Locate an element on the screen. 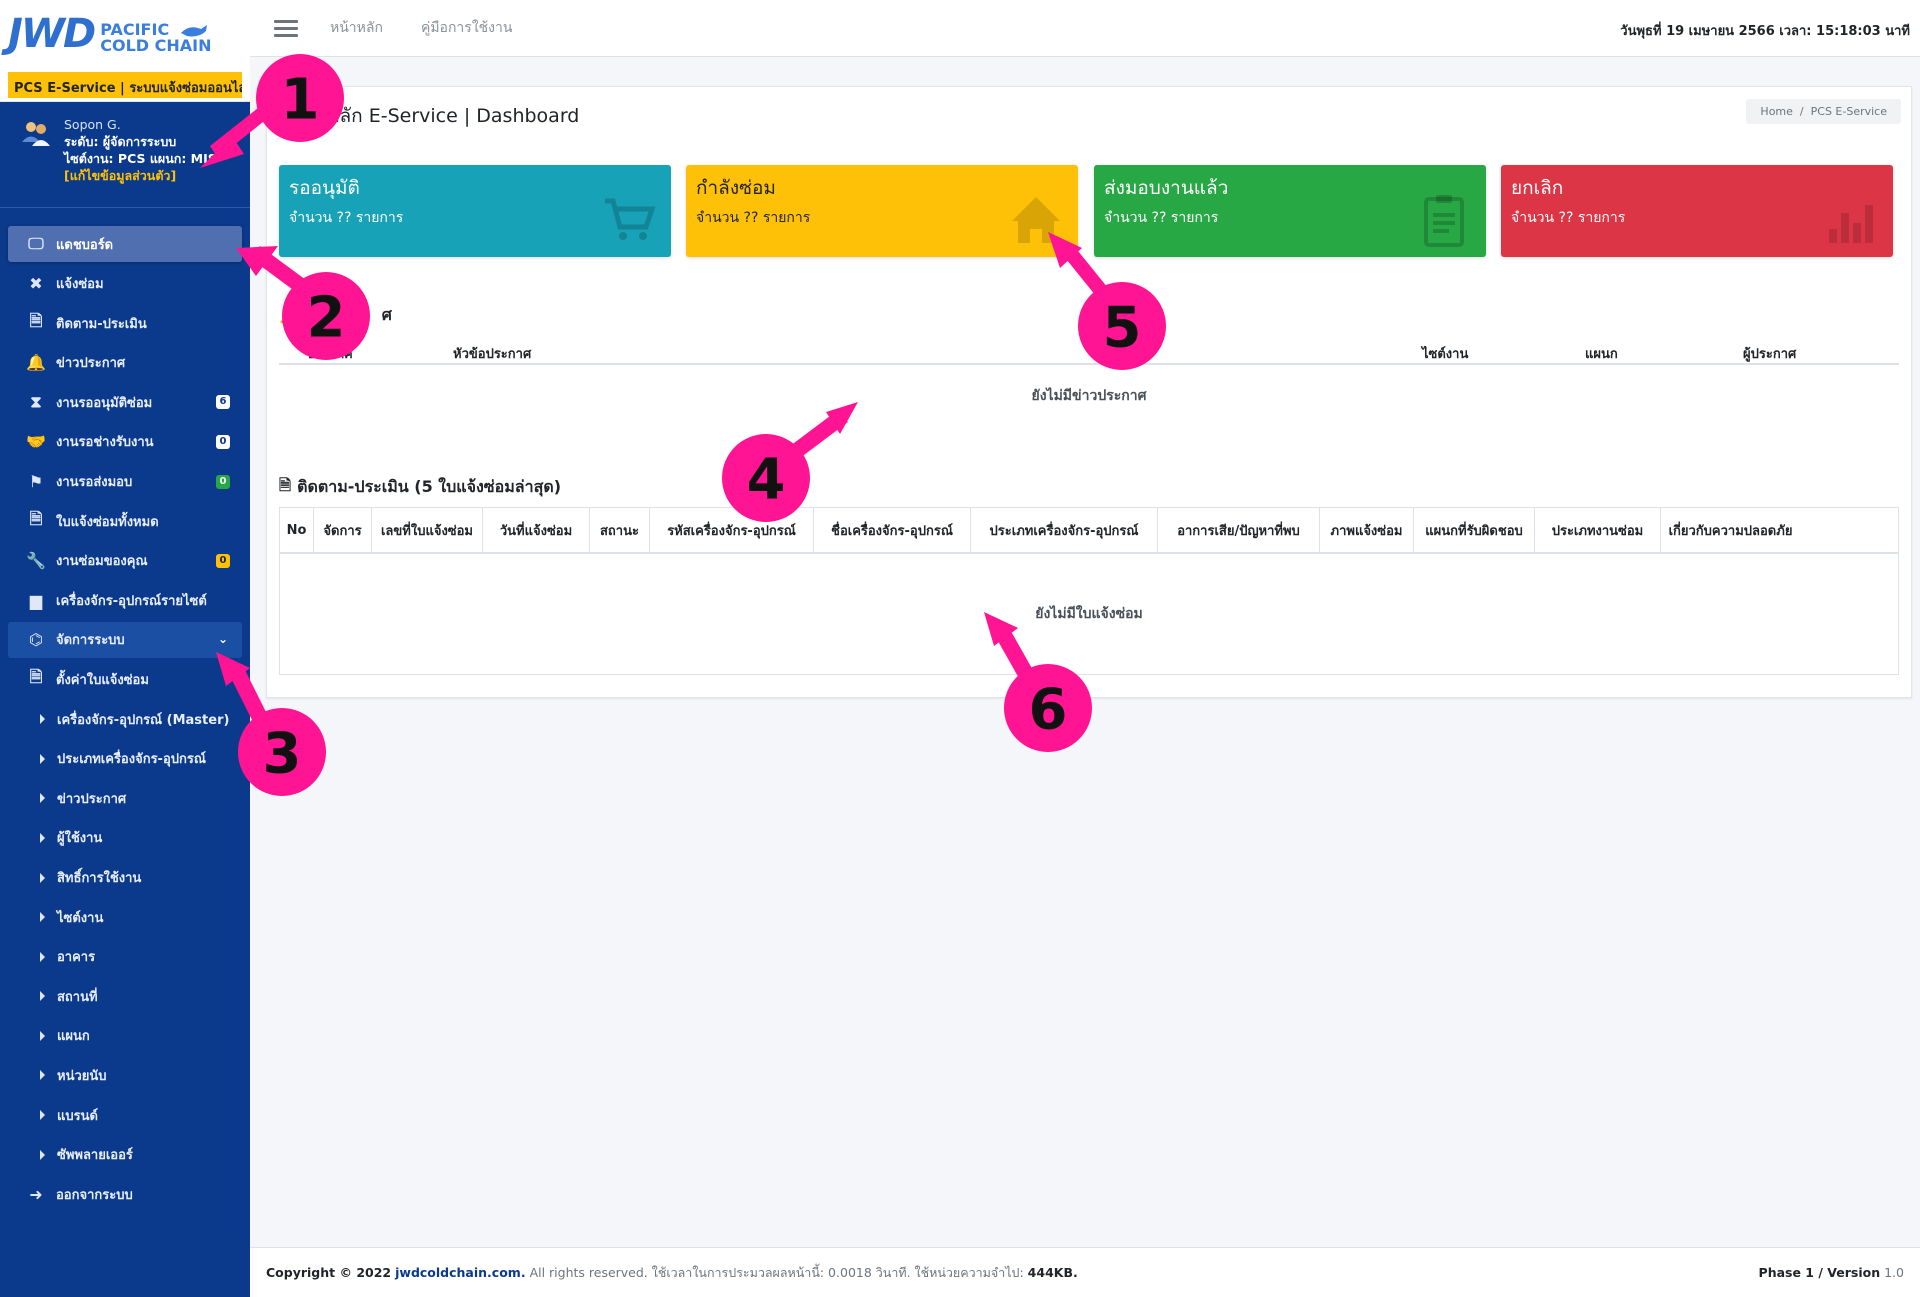  table-header-cell: แผนกที่รับผิดชอบ is located at coordinates (1474, 530).